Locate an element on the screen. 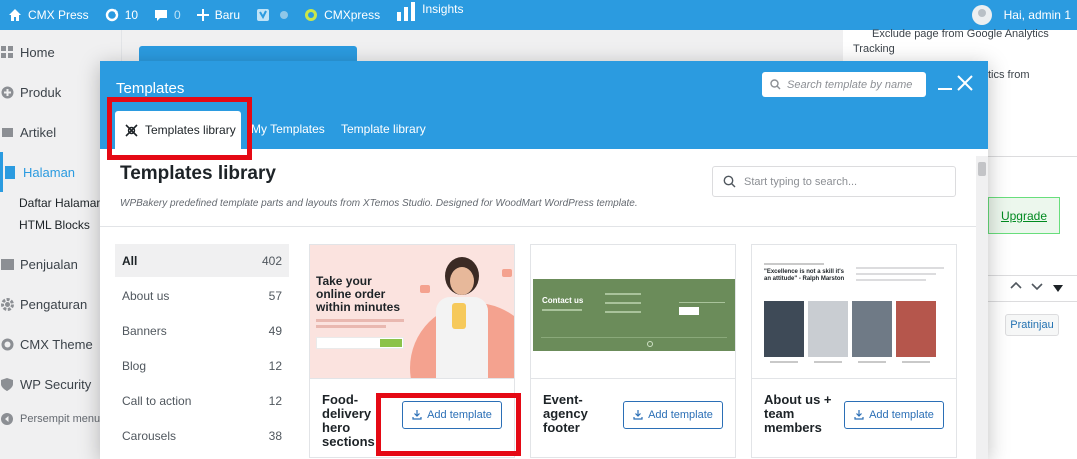  yoast-icon is located at coordinates (263, 15).